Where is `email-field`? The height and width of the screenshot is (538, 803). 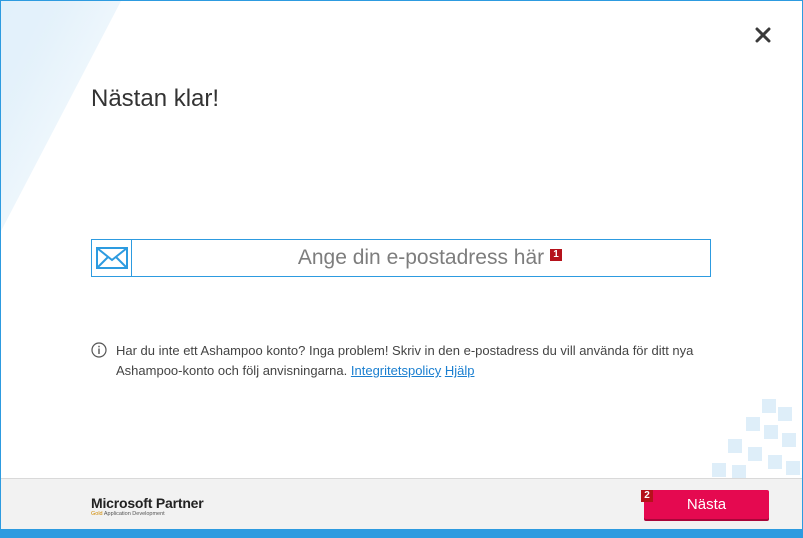
email-field is located at coordinates (401, 258).